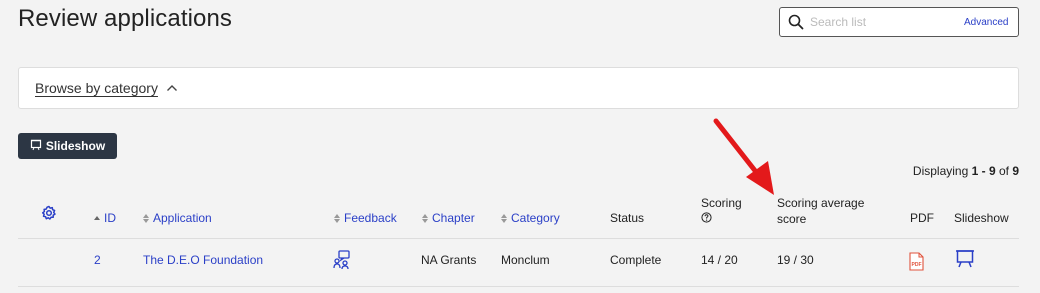  I want to click on pagination-total: 9, so click(1015, 171).